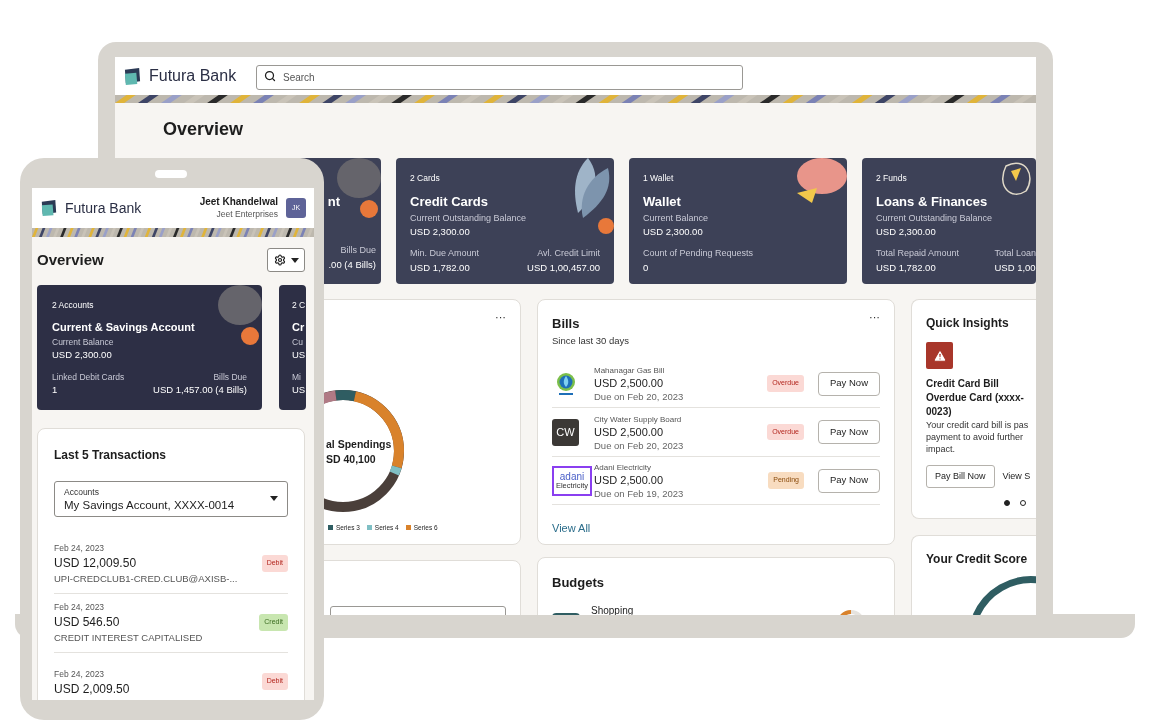  I want to click on initials-logo: CW, so click(565, 432).